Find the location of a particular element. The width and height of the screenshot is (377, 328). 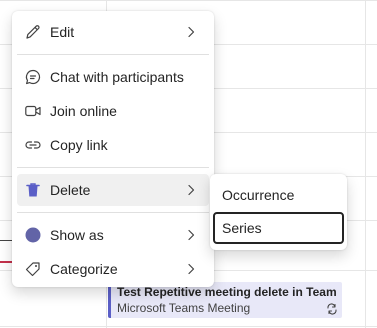

delete-submenu: Occurrence Series is located at coordinates (278, 212).